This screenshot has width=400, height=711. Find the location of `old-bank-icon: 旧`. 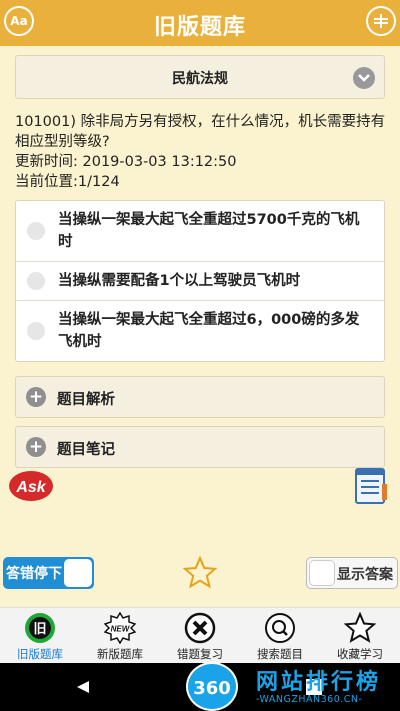

old-bank-icon: 旧 is located at coordinates (40, 628).